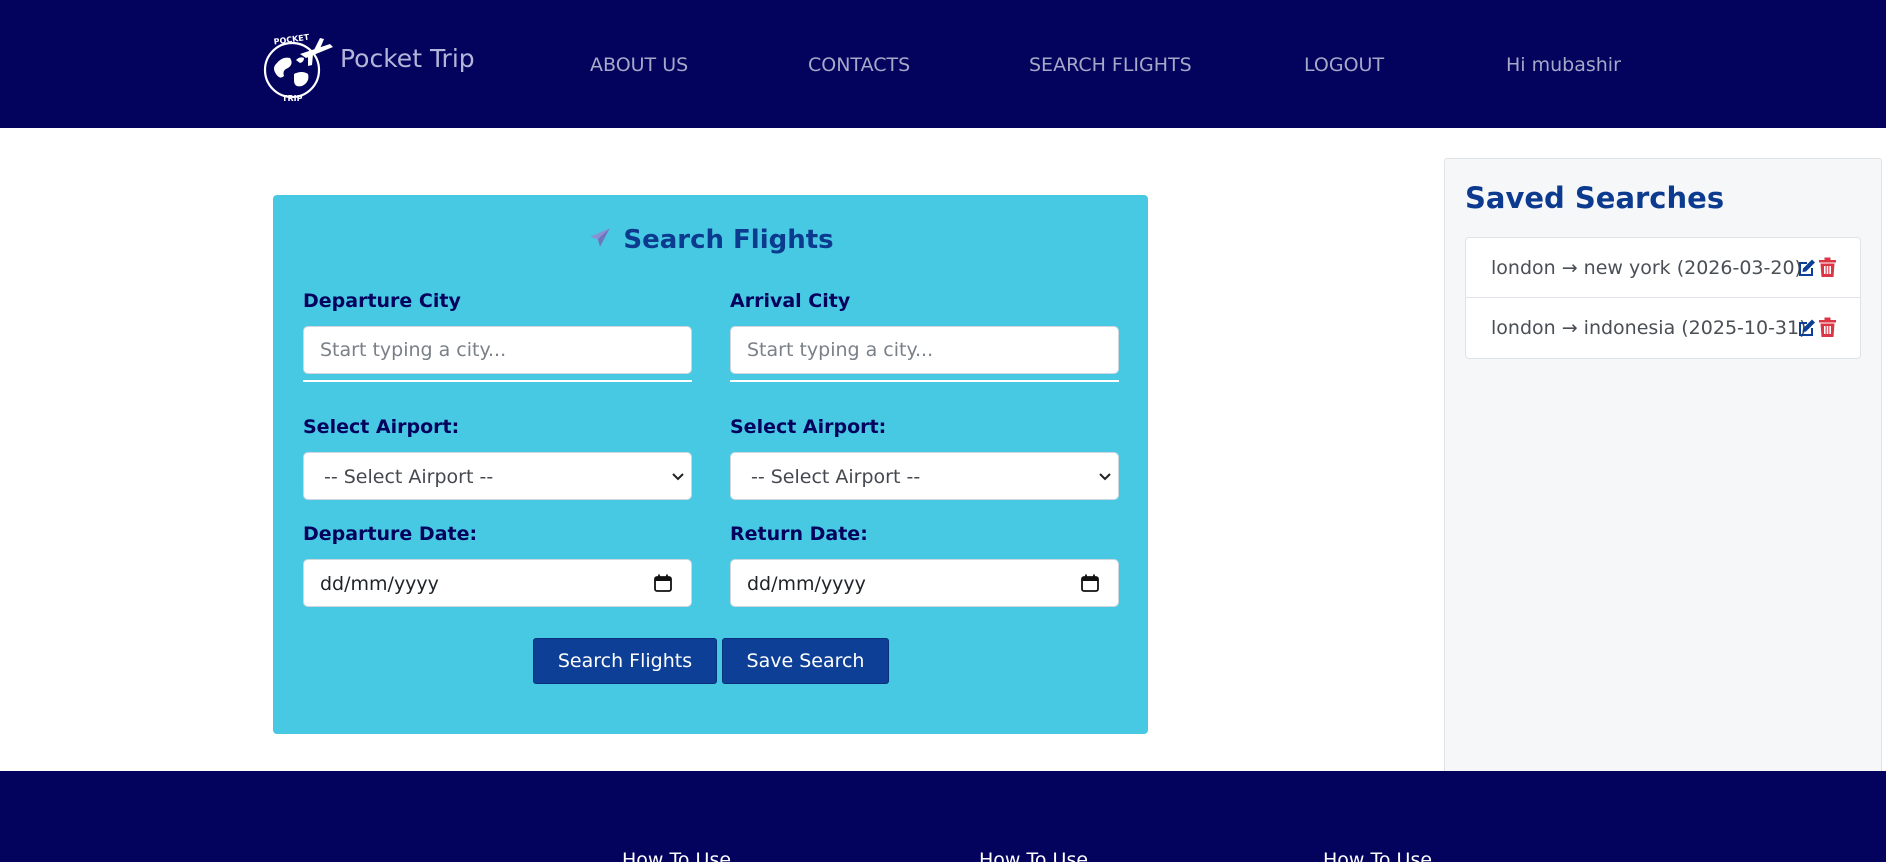  Describe the element at coordinates (1110, 65) in the screenshot. I see `nav-search-flights: SEARCH FLIGHTS` at that location.